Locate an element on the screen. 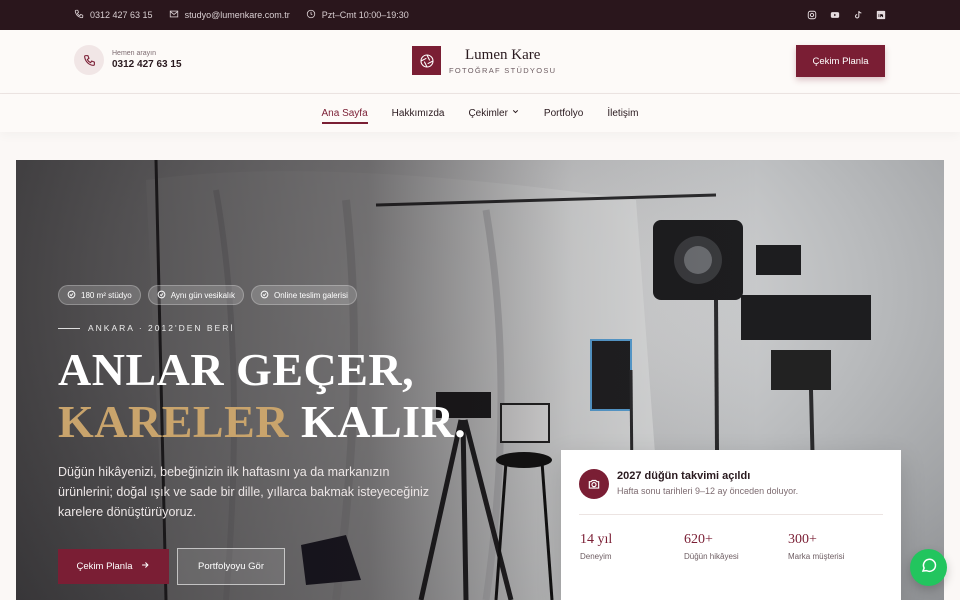 The image size is (960, 600). feature-chip: 180 m² stüdyo is located at coordinates (99, 295).